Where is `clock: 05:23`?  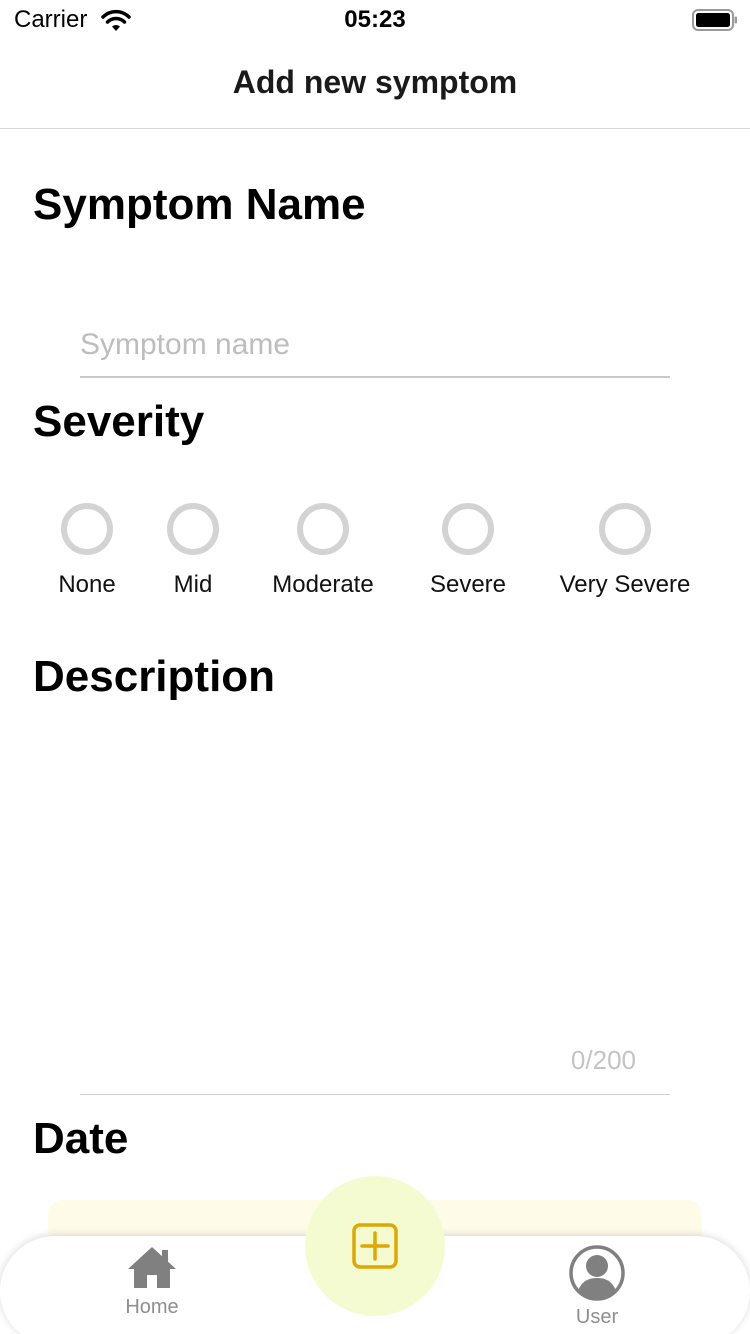
clock: 05:23 is located at coordinates (375, 19).